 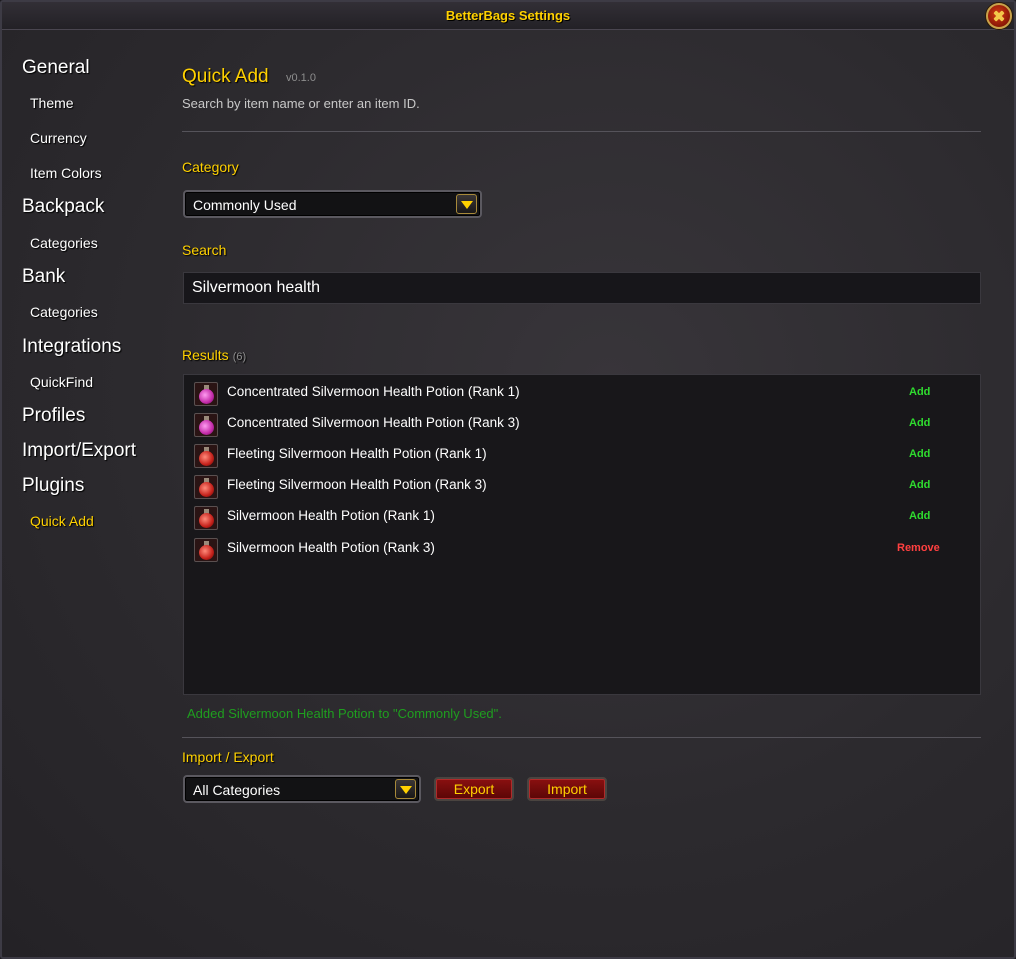 I want to click on sidebar-item-quick-add: Quick Add, so click(x=62, y=521).